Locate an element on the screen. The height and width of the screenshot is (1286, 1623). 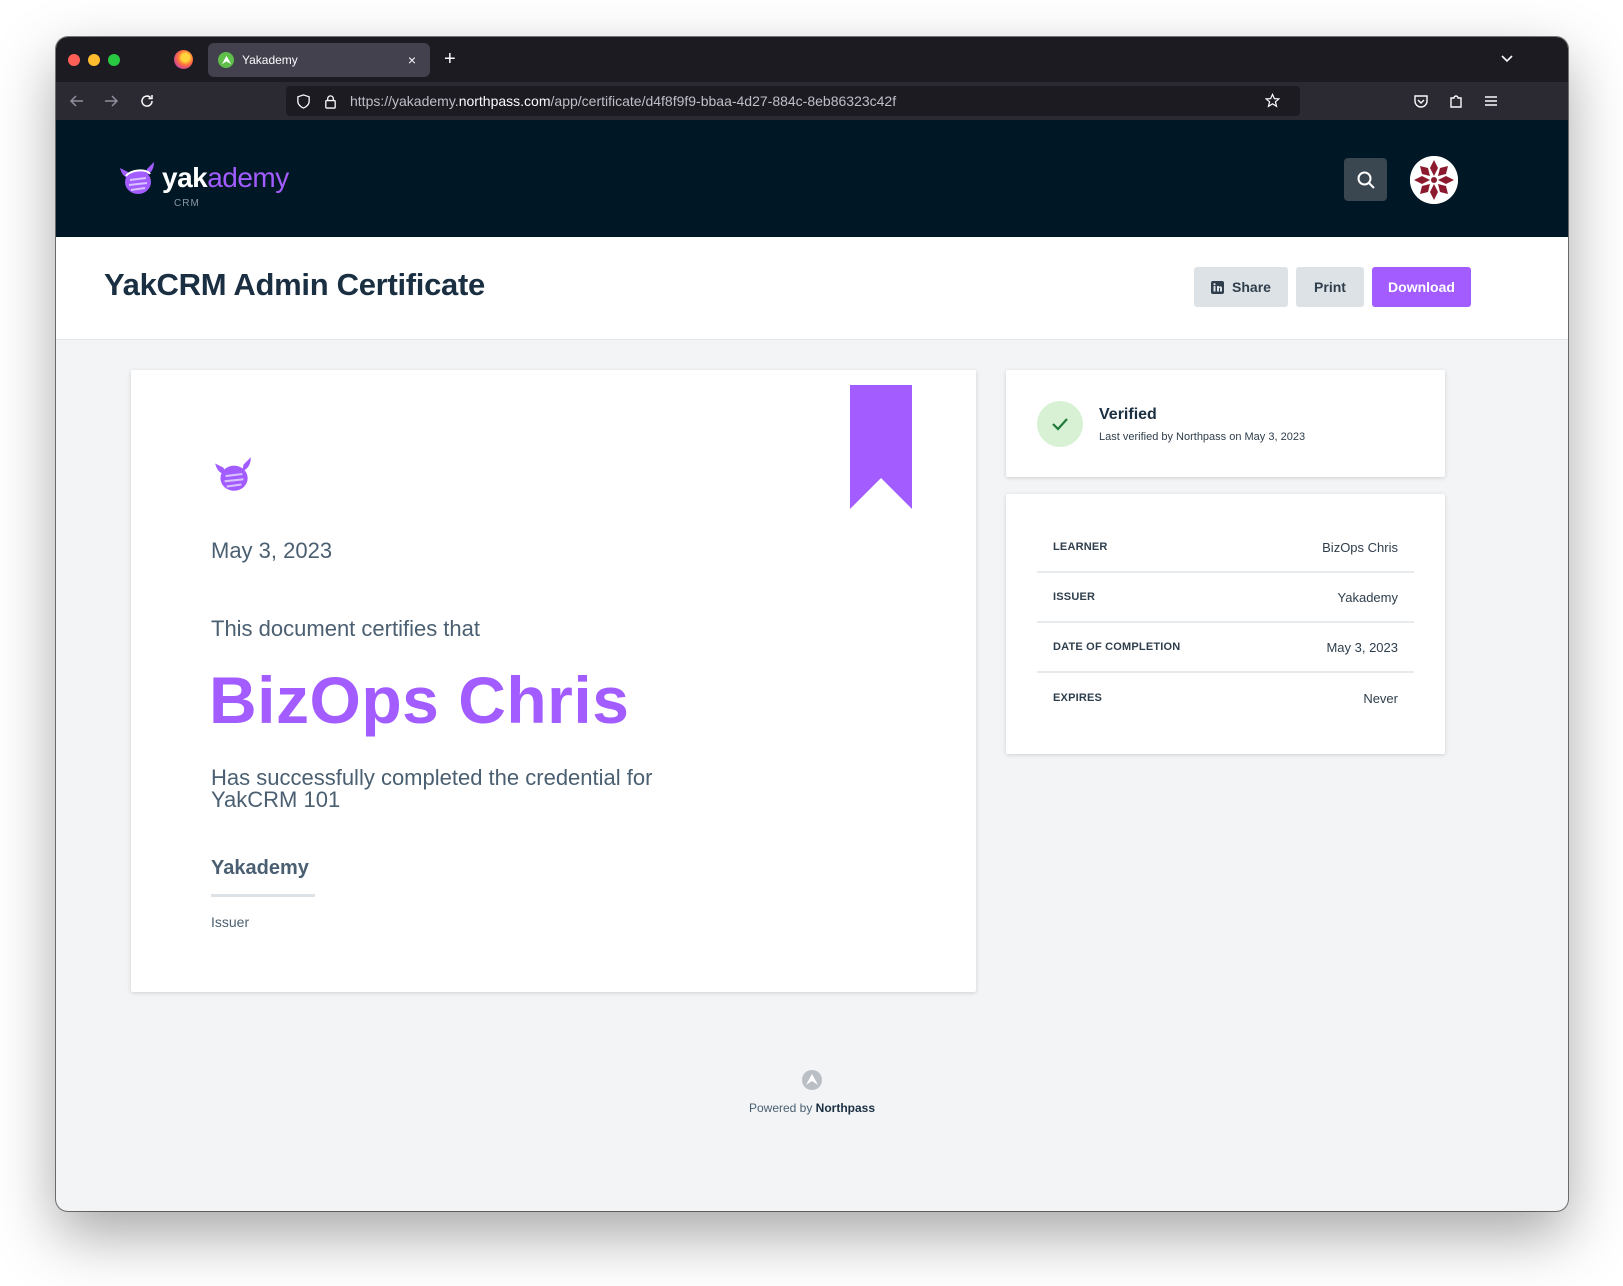
share-label: Share is located at coordinates (1251, 287).